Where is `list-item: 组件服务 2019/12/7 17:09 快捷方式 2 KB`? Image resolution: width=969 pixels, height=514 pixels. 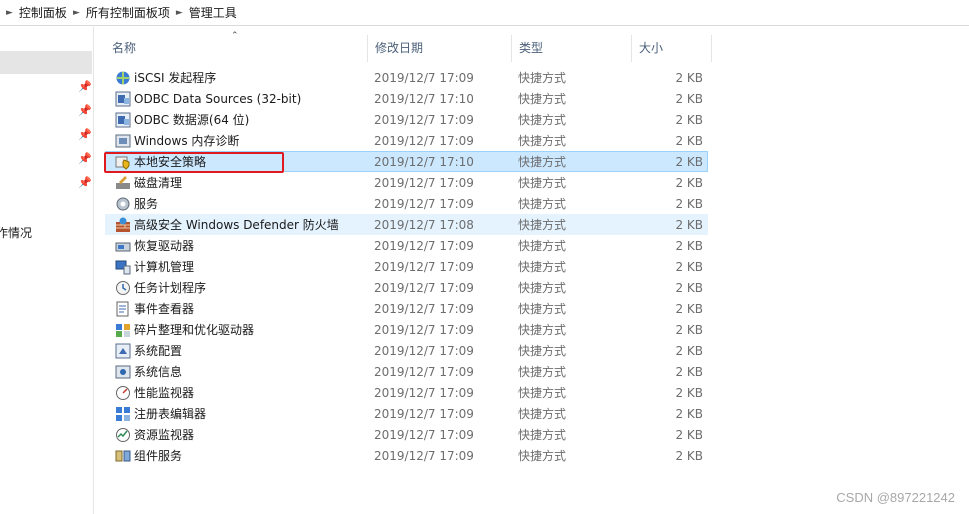 list-item: 组件服务 2019/12/7 17:09 快捷方式 2 KB is located at coordinates (406, 455).